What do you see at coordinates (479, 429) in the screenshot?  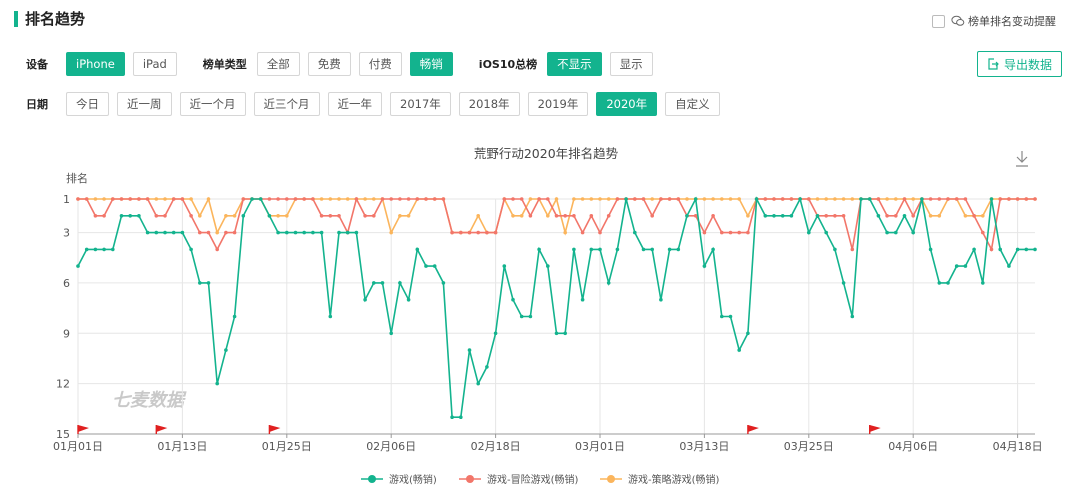 I see `event-flags` at bounding box center [479, 429].